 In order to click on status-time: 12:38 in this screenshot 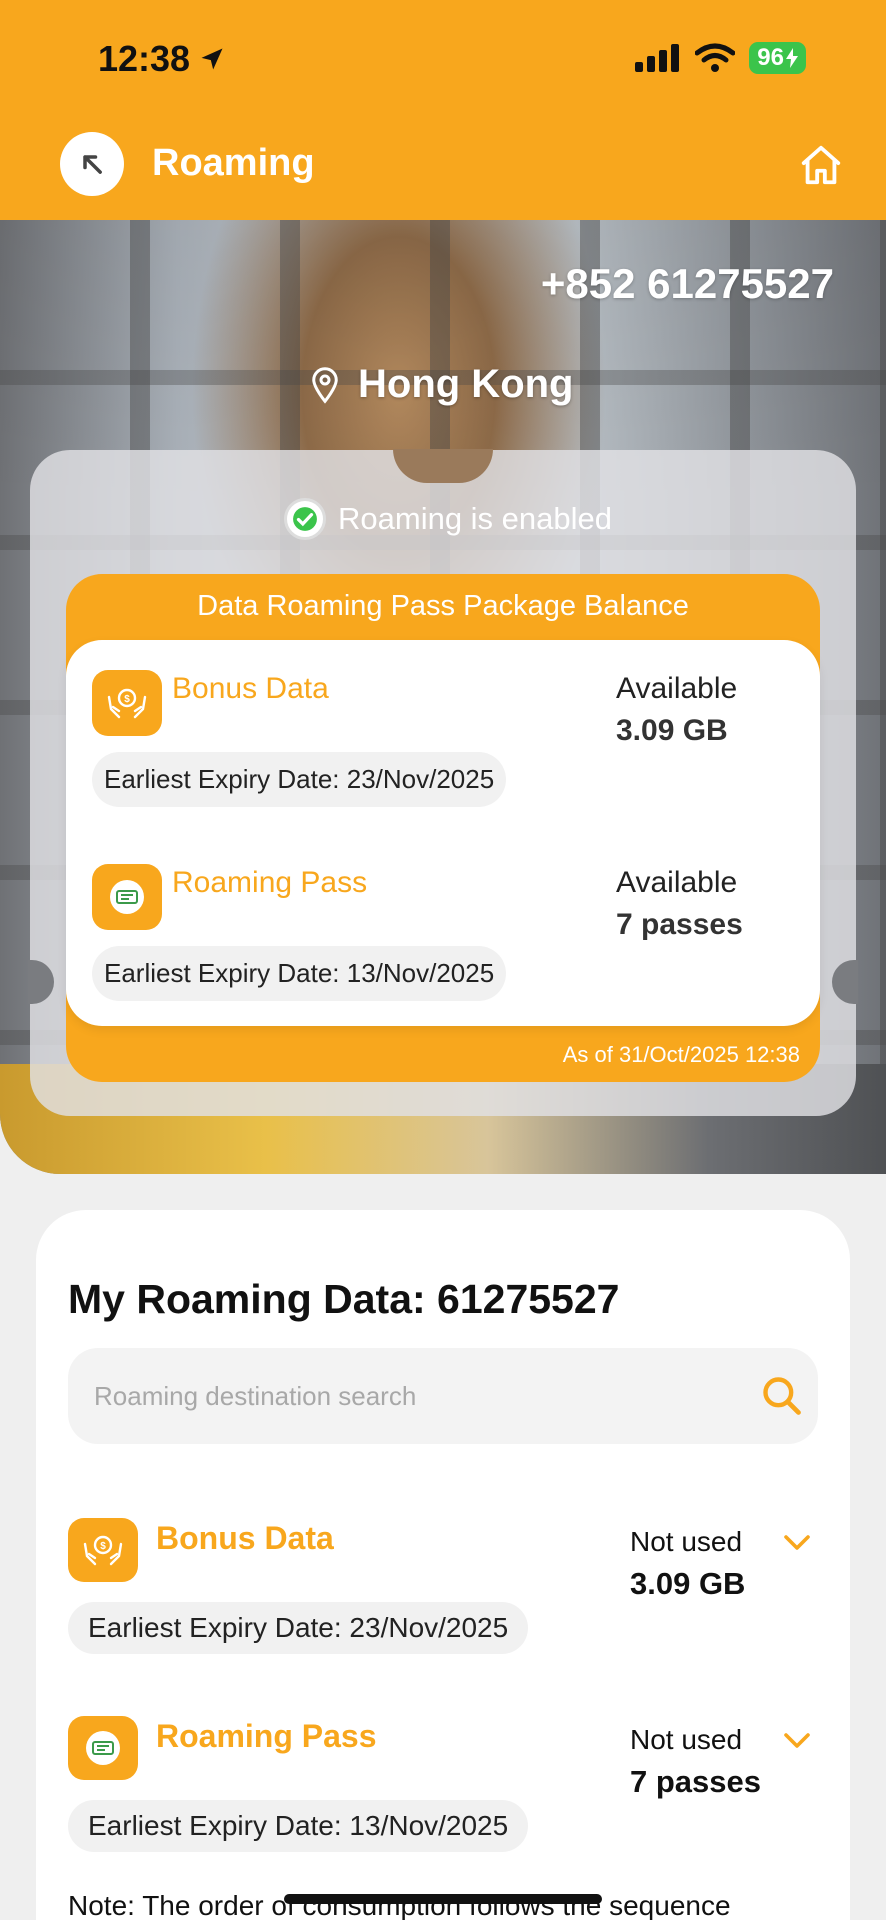, I will do `click(162, 59)`.